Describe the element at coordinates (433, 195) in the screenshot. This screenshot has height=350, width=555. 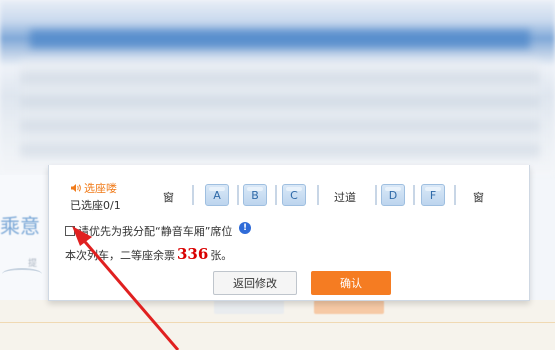
I see `seat-f-button: F` at that location.